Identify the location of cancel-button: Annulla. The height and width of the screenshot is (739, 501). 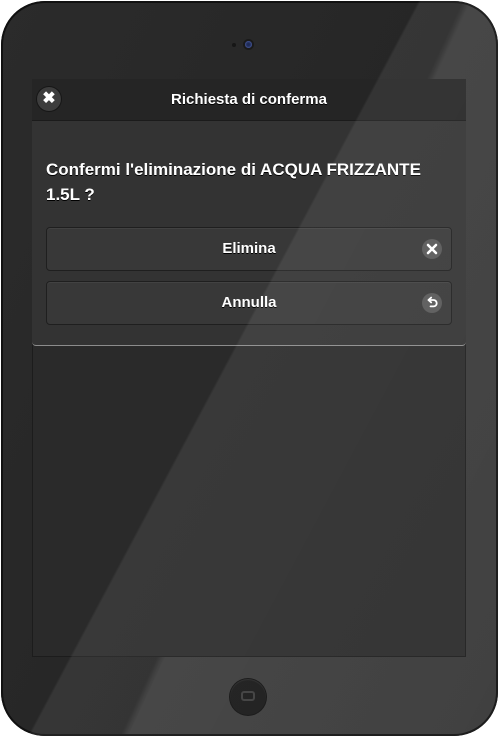
(249, 303).